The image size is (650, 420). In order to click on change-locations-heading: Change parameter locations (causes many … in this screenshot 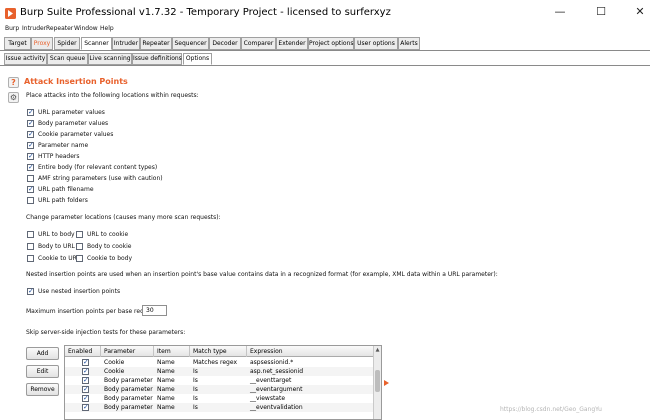, I will do `click(123, 217)`.